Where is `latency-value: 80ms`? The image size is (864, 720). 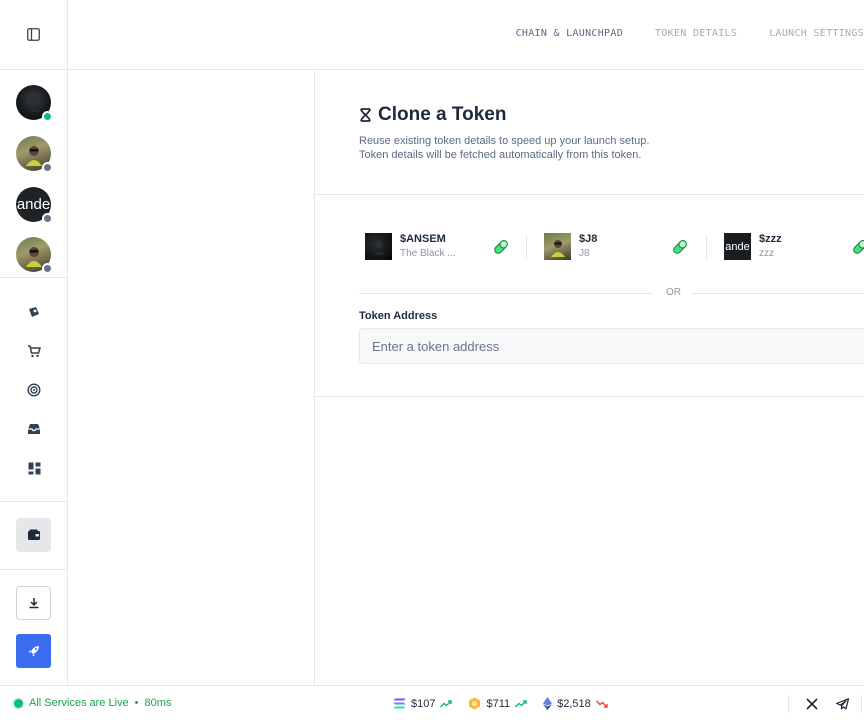 latency-value: 80ms is located at coordinates (158, 703).